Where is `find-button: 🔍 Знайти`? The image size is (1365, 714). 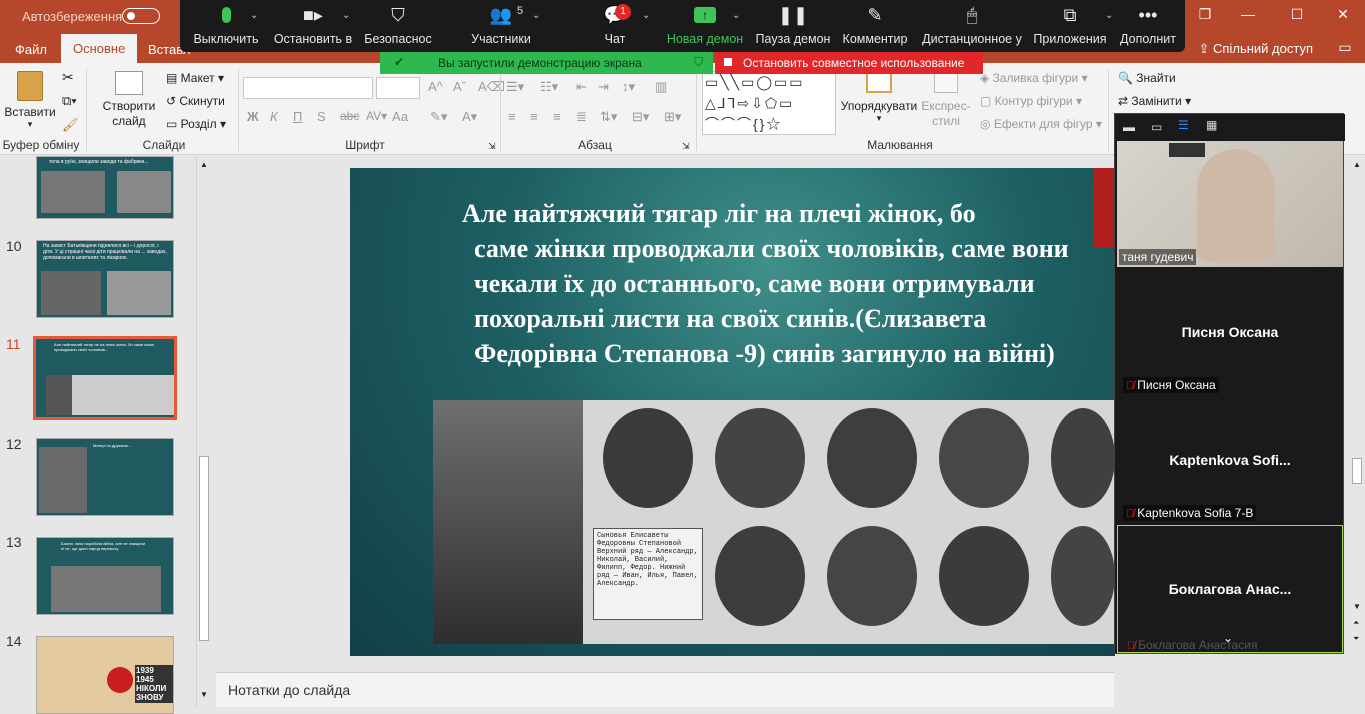 find-button: 🔍 Знайти is located at coordinates (1147, 78).